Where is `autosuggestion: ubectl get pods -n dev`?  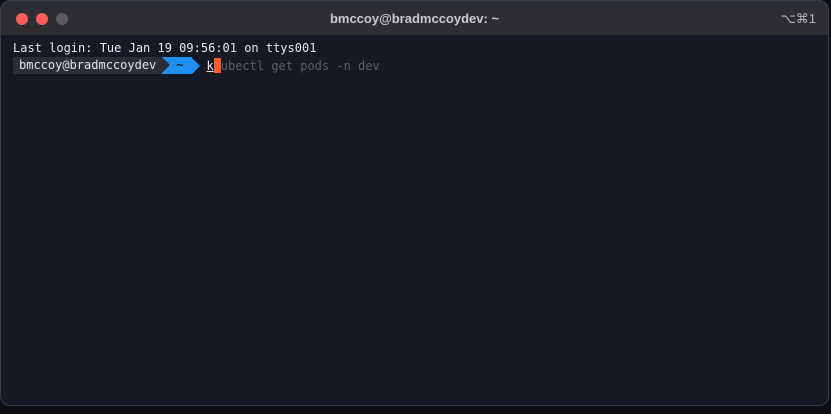
autosuggestion: ubectl get pods -n dev is located at coordinates (300, 65).